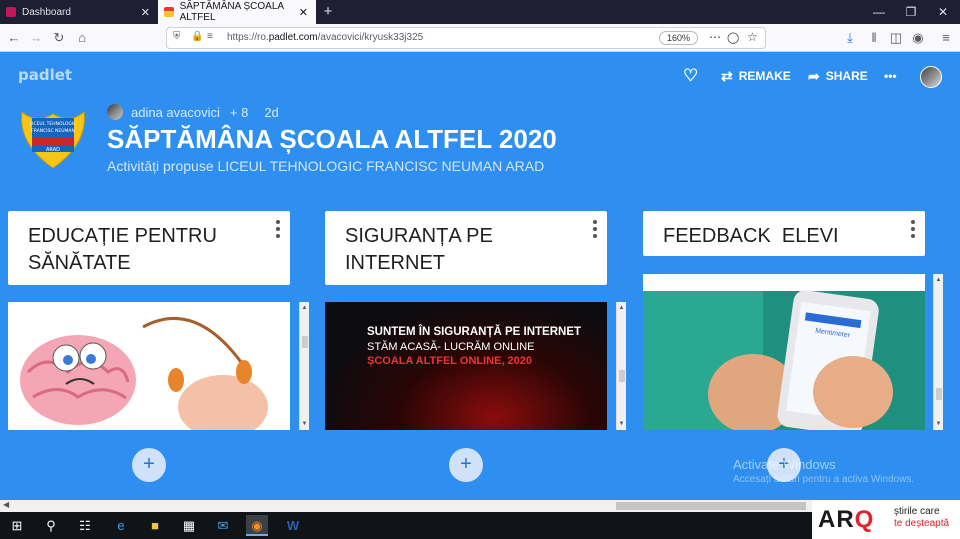  What do you see at coordinates (53, 150) in the screenshot?
I see `crest-line-3: ARAD` at bounding box center [53, 150].